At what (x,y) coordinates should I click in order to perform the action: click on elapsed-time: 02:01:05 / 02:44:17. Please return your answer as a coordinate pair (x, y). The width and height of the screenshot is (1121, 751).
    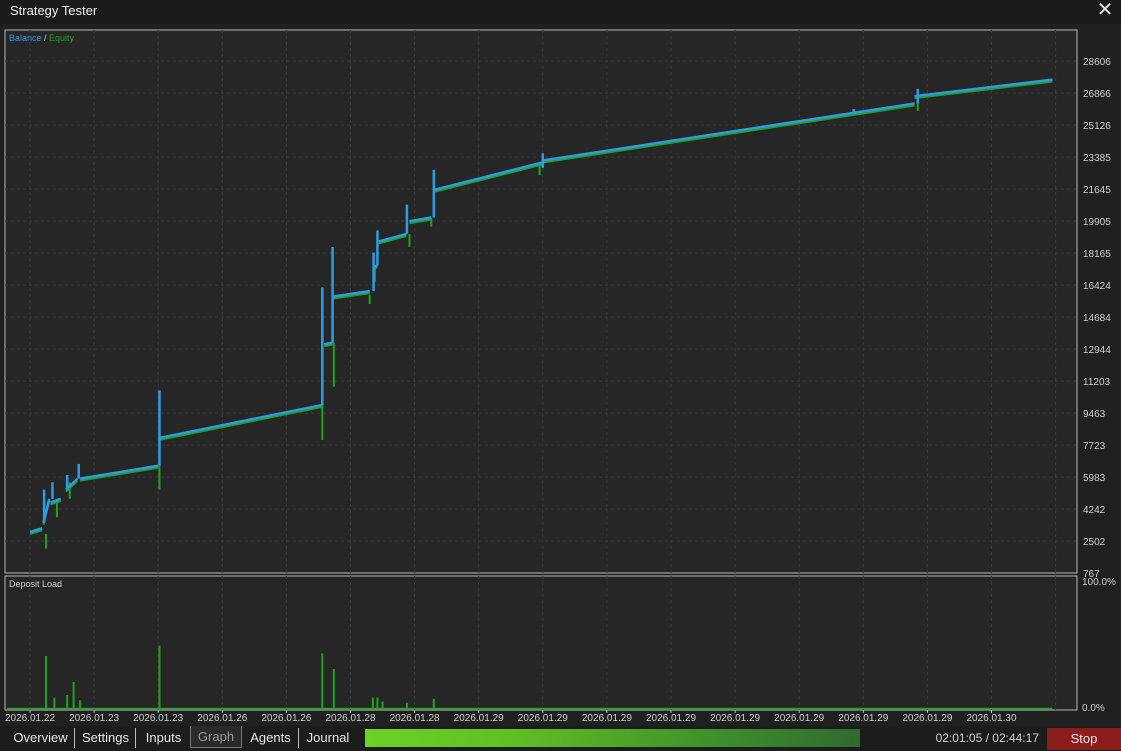
    Looking at the image, I should click on (987, 738).